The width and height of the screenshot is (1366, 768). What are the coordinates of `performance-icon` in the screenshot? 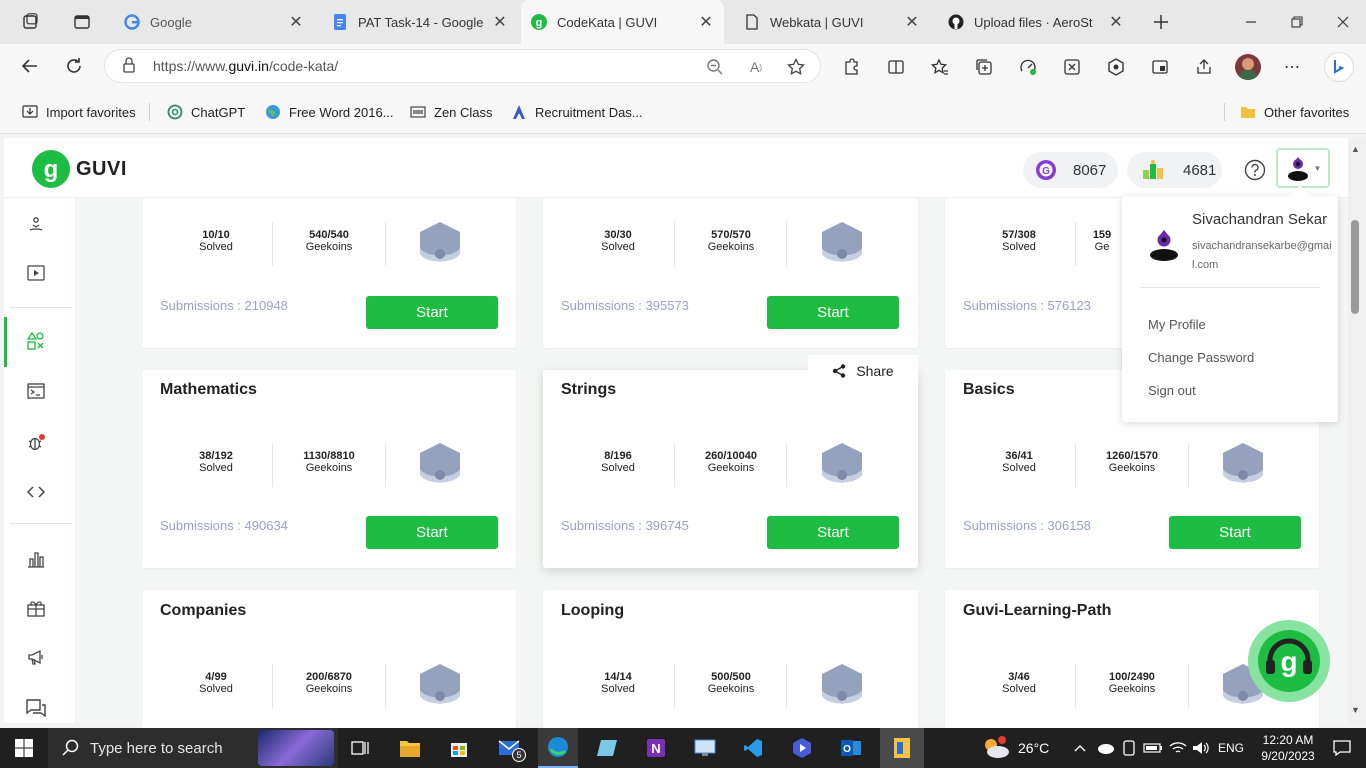 It's located at (1028, 67).